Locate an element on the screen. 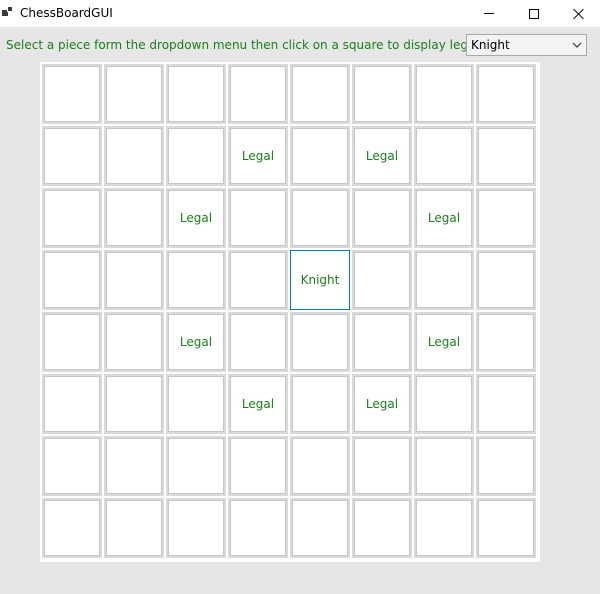  piece-dropdown-value: Knight is located at coordinates (490, 45).